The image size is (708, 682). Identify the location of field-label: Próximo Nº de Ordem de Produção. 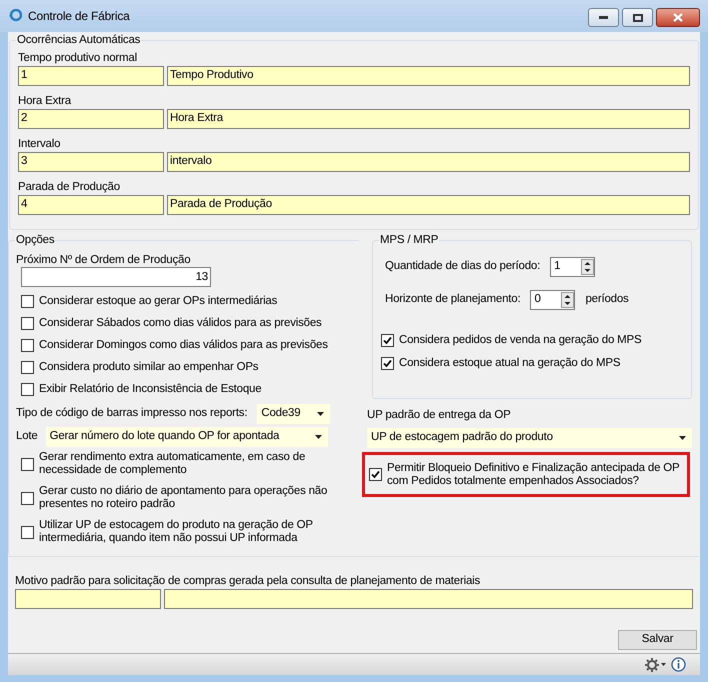
(104, 260).